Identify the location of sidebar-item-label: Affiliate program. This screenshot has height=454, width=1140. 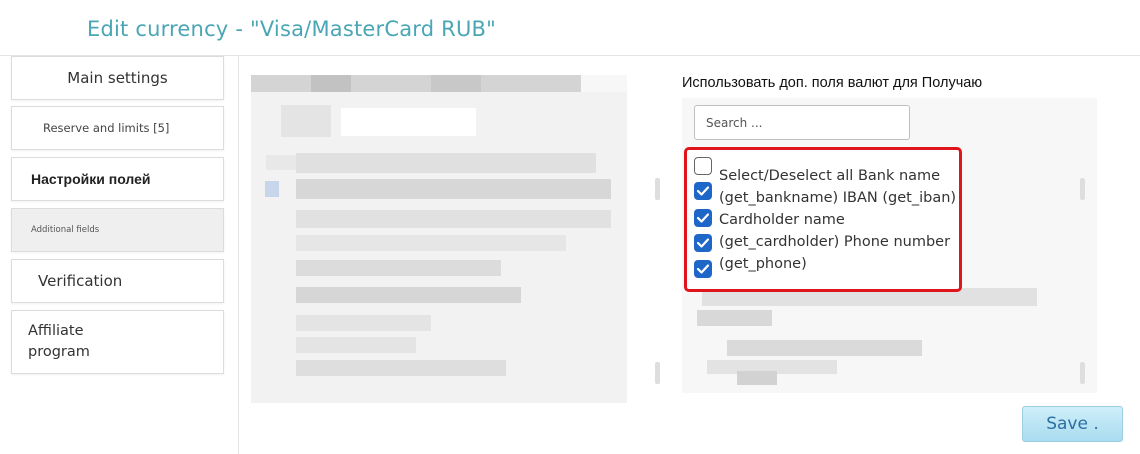
(59, 341).